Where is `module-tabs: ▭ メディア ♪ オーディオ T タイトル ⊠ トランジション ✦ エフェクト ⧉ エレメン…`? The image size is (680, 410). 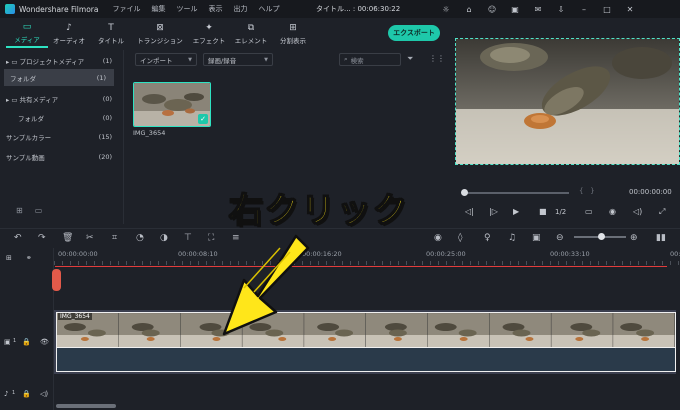
module-tabs: ▭ メディア ♪ オーディオ T タイトル ⊠ トランジション ✦ エフェクト ⧉ エレメン… is located at coordinates (226, 33).